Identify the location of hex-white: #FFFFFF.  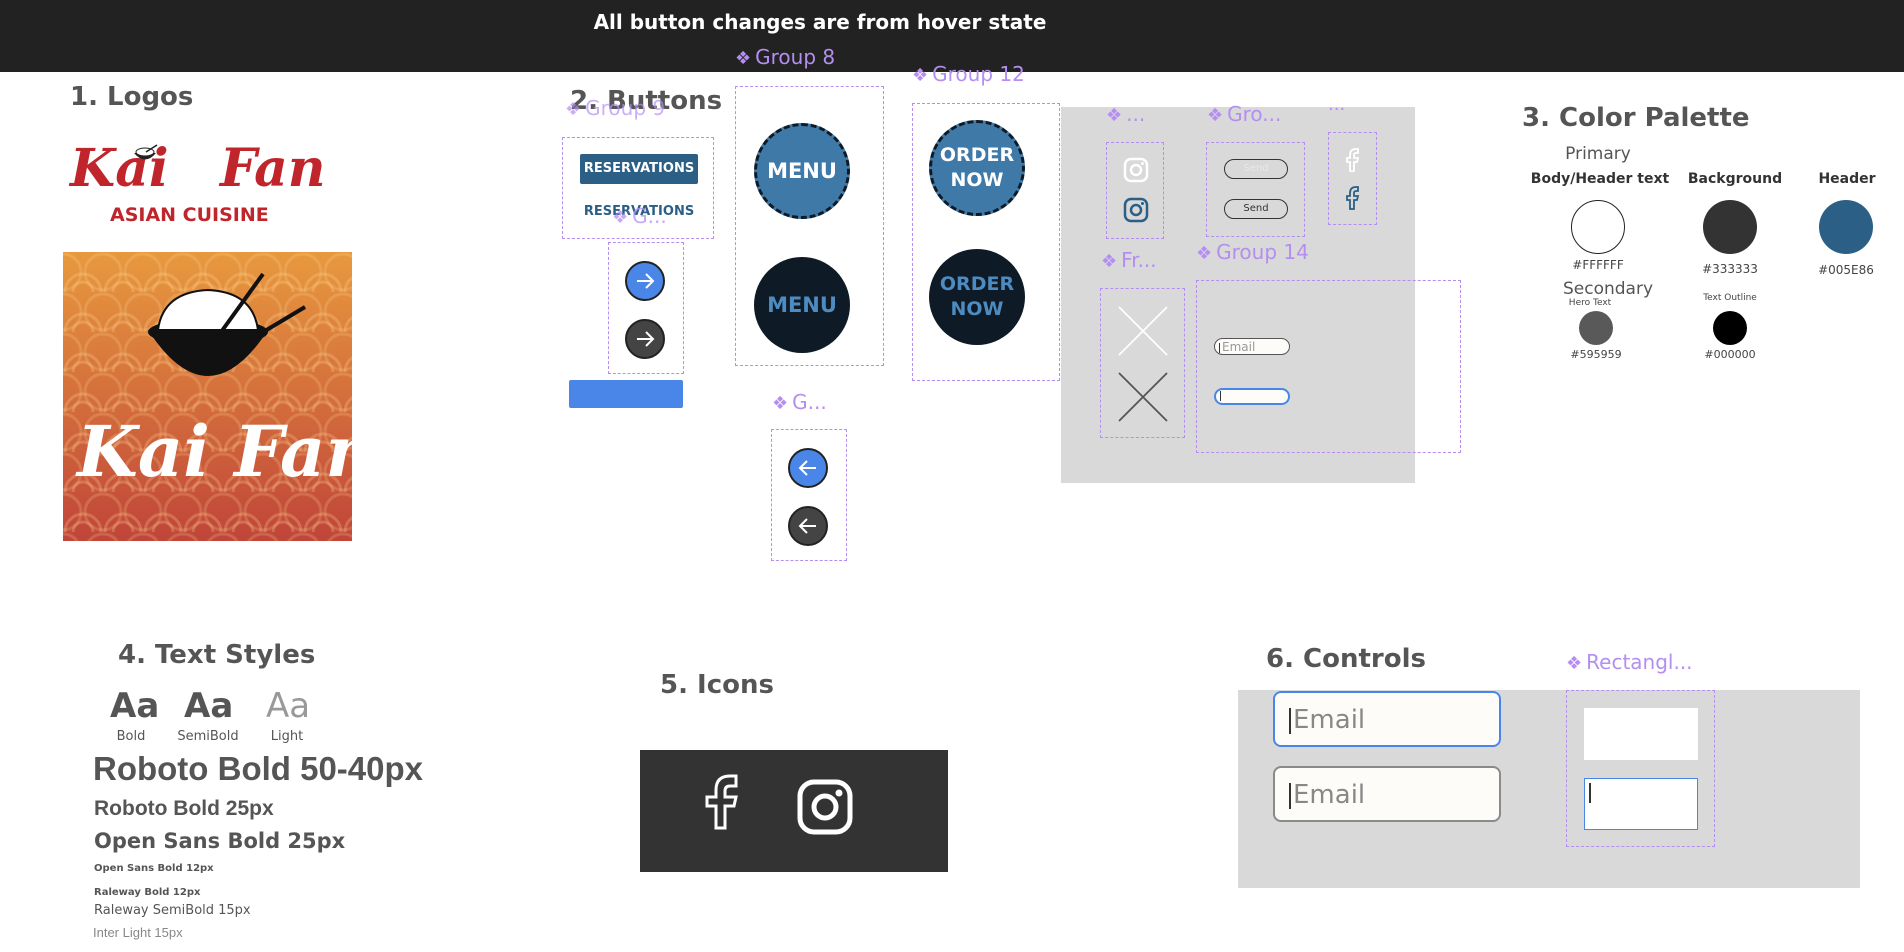
(1598, 265).